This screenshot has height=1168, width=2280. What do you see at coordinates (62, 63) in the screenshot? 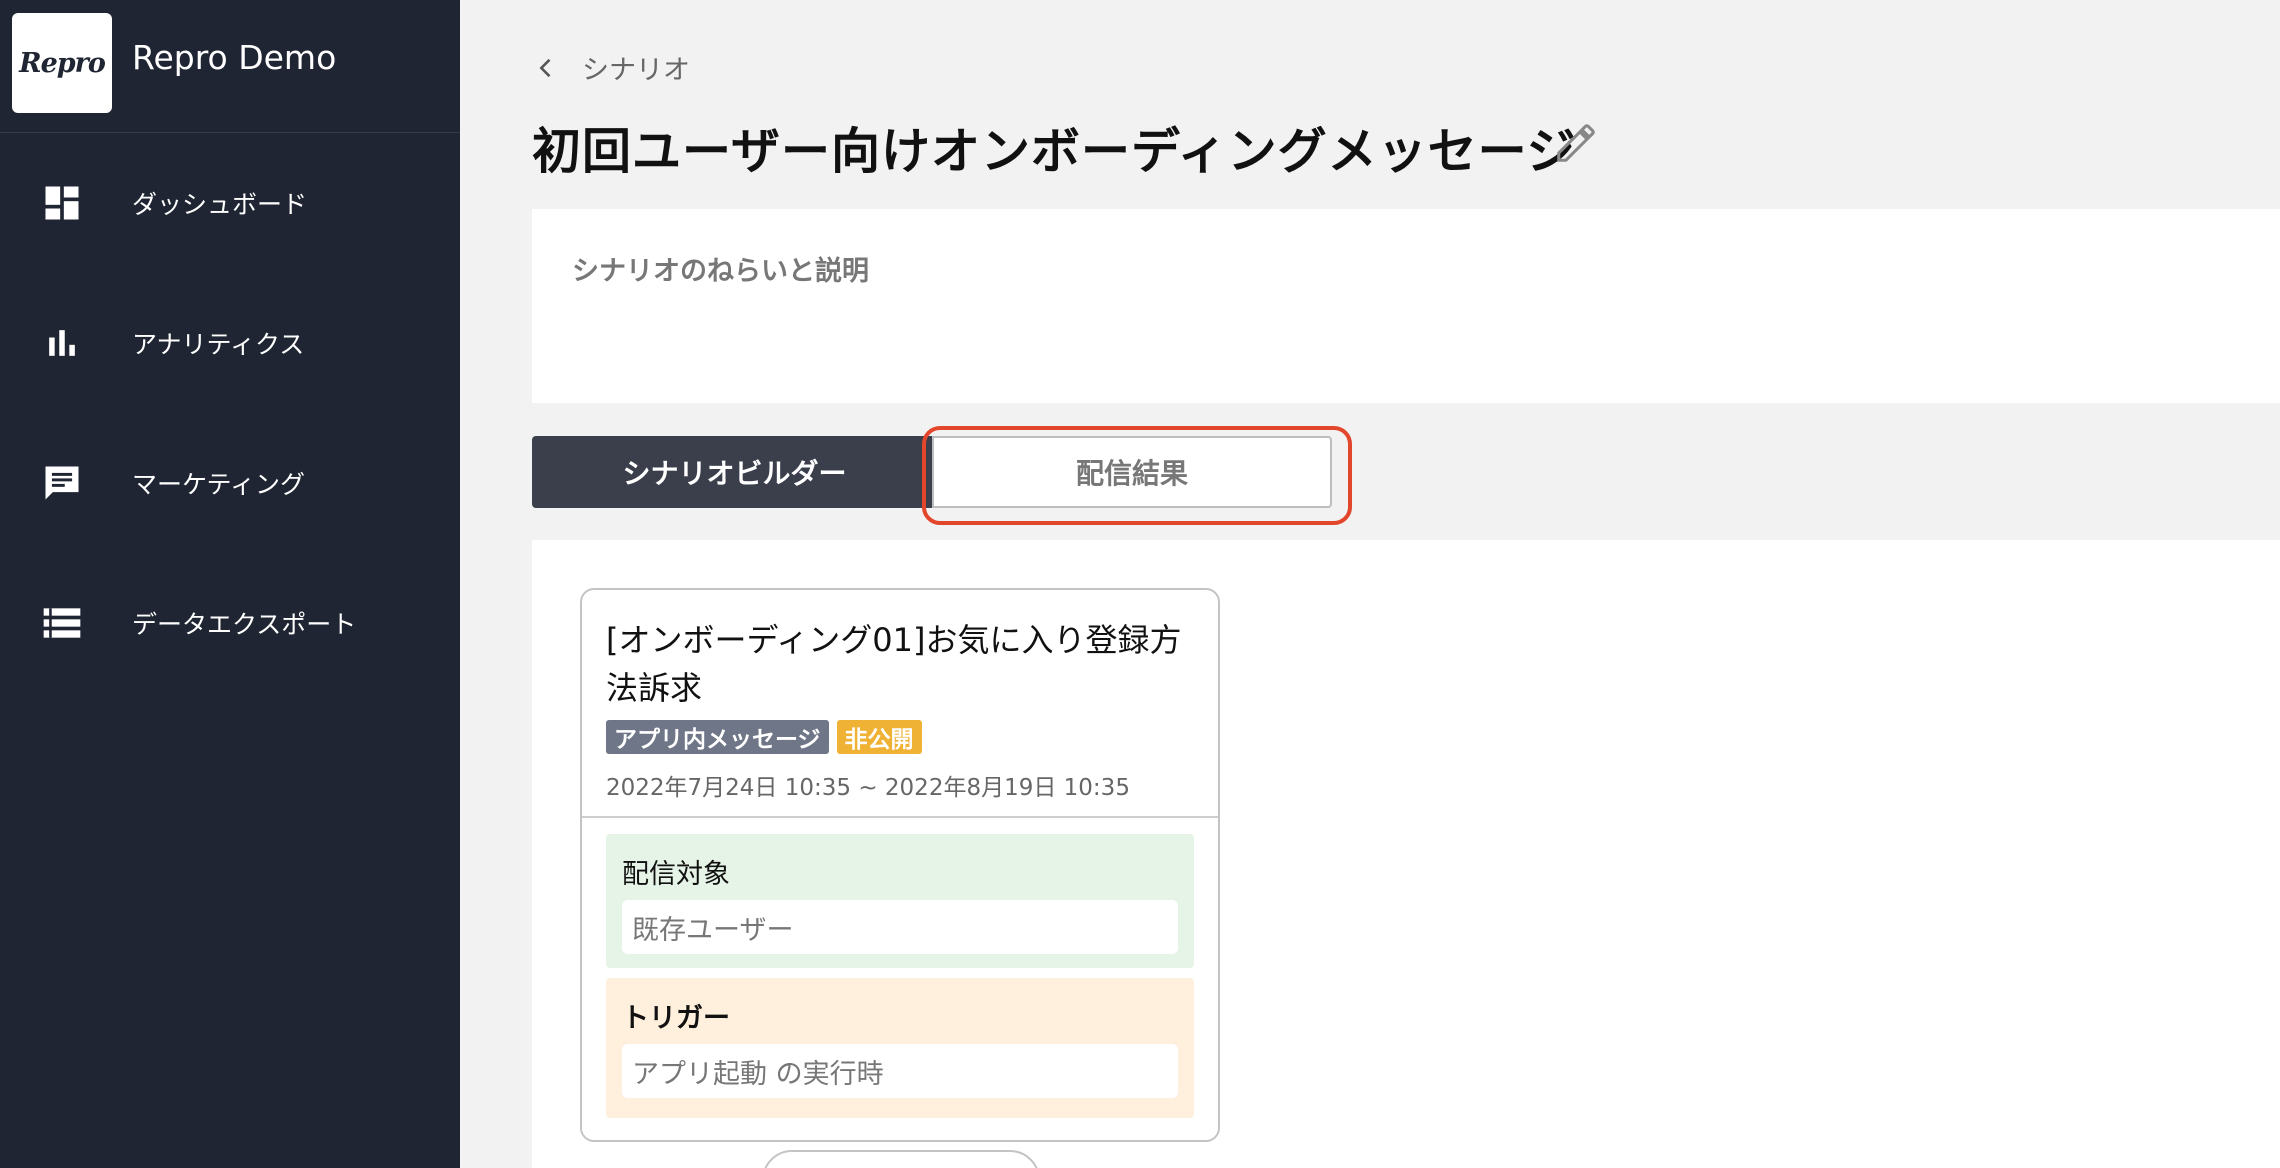
I see `repro-logo: Repro` at bounding box center [62, 63].